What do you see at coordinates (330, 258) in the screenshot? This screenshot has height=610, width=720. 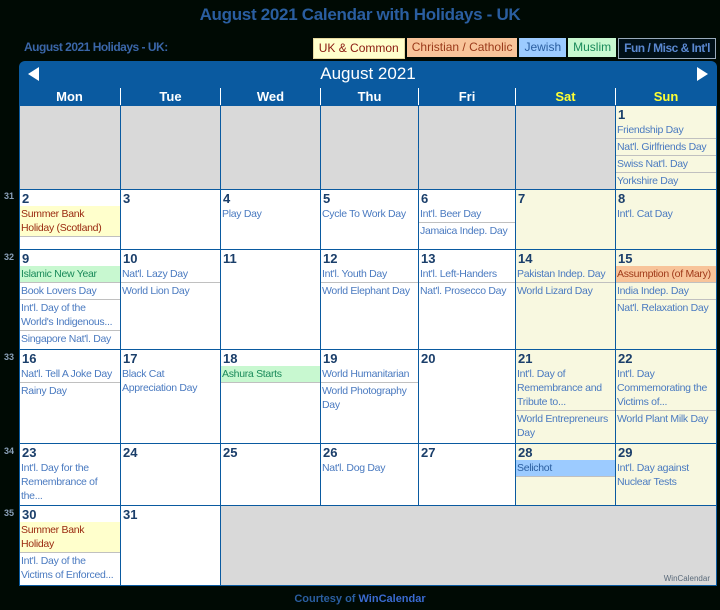 I see `day-number: 12` at bounding box center [330, 258].